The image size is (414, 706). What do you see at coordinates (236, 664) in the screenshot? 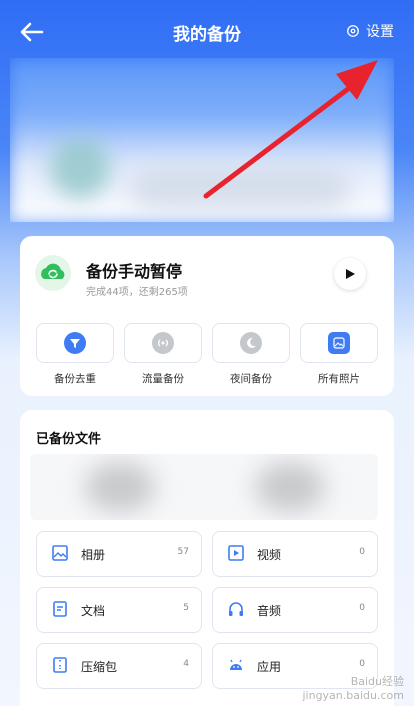
I see `android-icon` at bounding box center [236, 664].